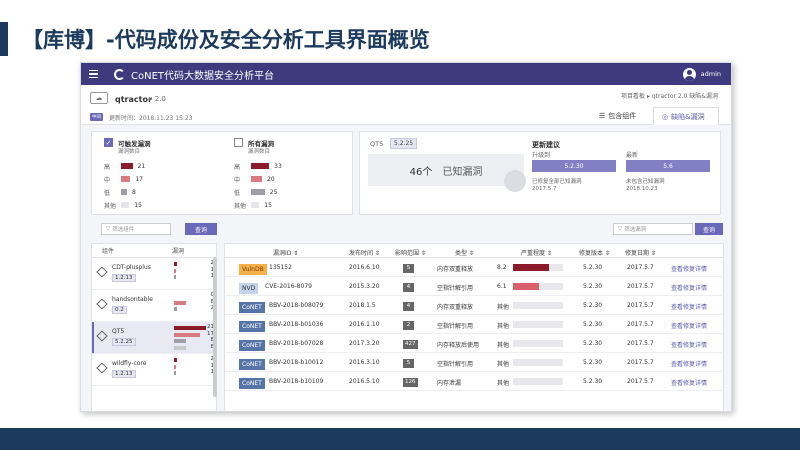  I want to click on vuln-id: BBV-2018-b10012, so click(296, 362).